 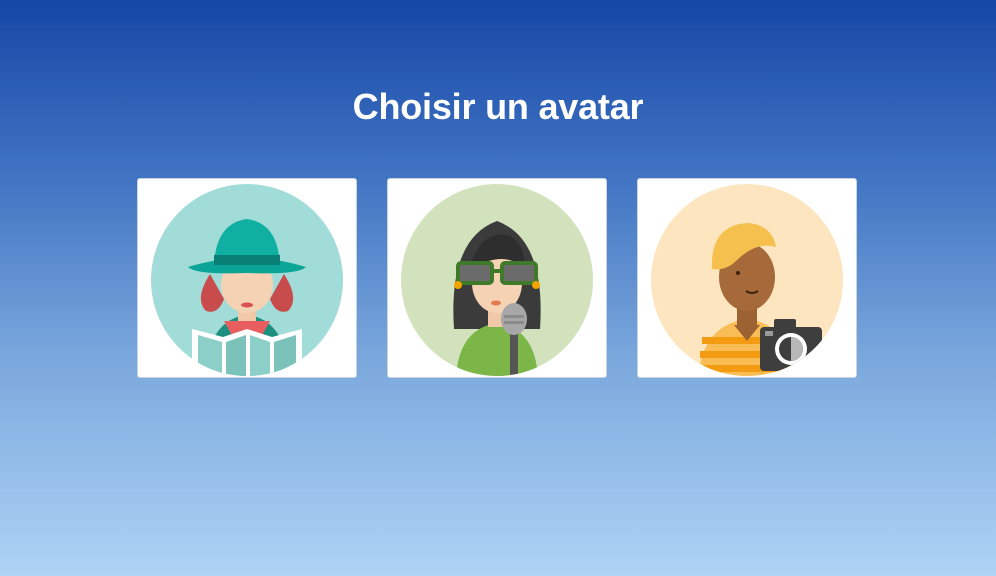 I want to click on page-title: Choisir un avatar, so click(x=498, y=106).